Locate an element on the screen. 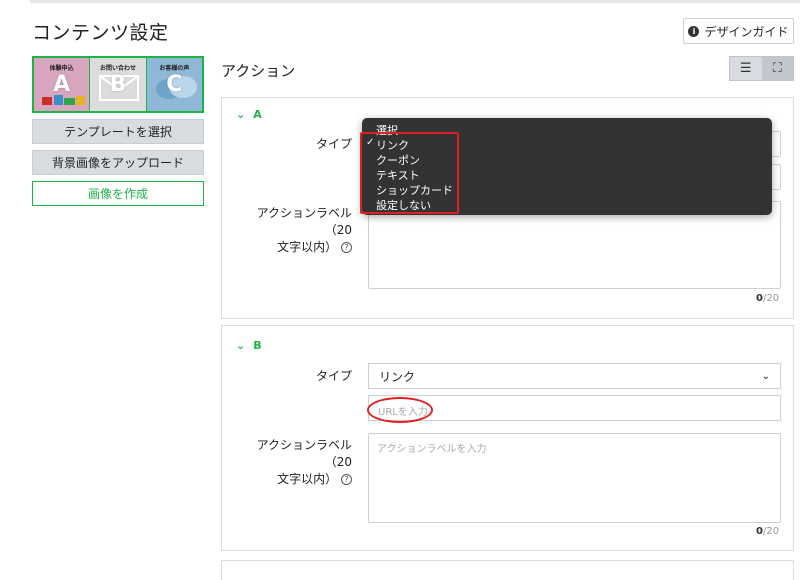  char-counter-a: 0/20 is located at coordinates (767, 298).